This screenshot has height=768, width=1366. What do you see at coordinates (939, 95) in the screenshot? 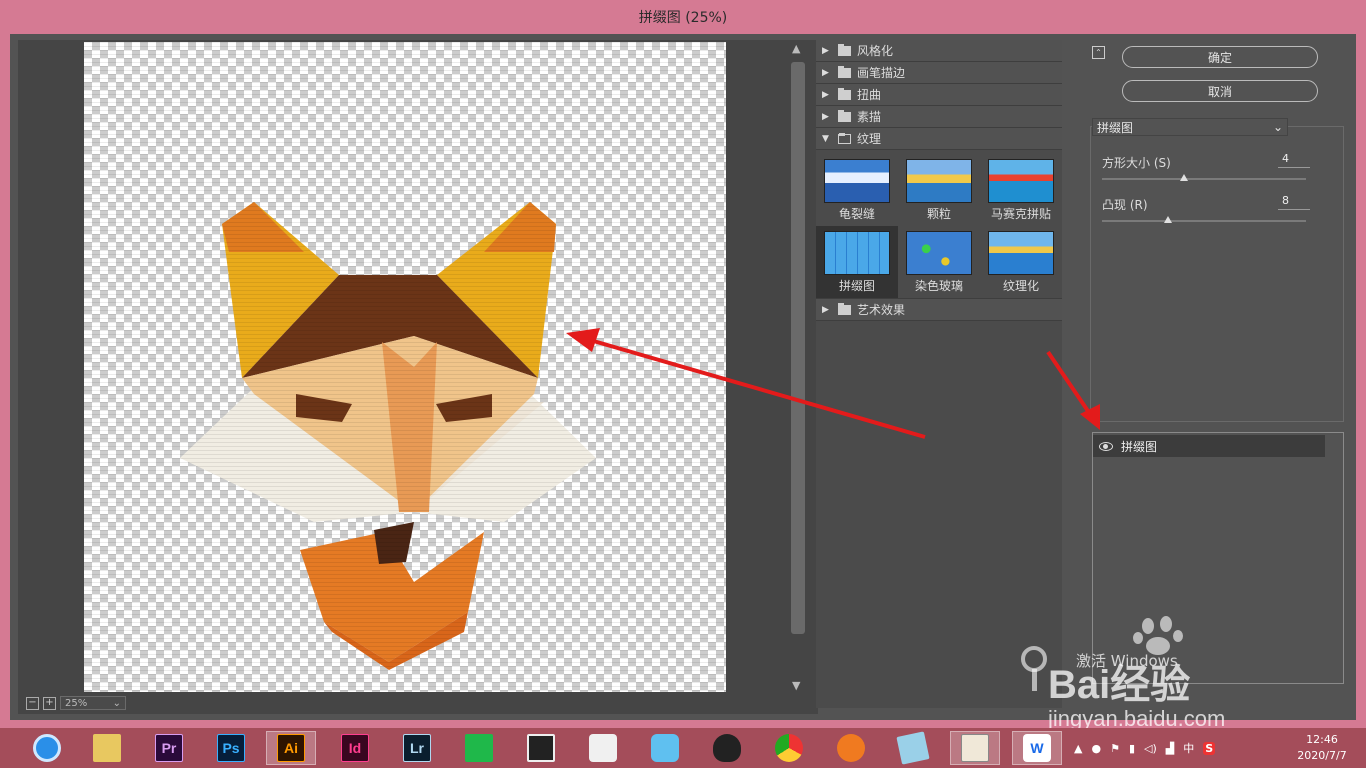
I see `category-distort: ▶ 扭曲` at bounding box center [939, 95].